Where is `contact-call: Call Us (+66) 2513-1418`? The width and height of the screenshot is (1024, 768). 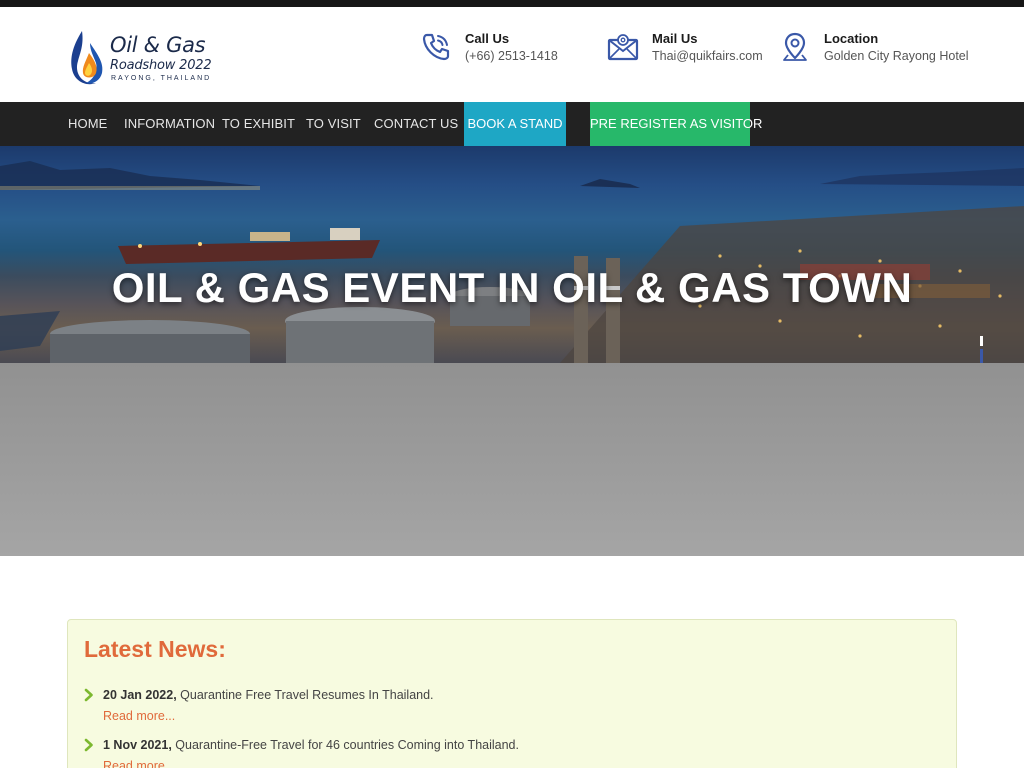 contact-call: Call Us (+66) 2513-1418 is located at coordinates (500, 49).